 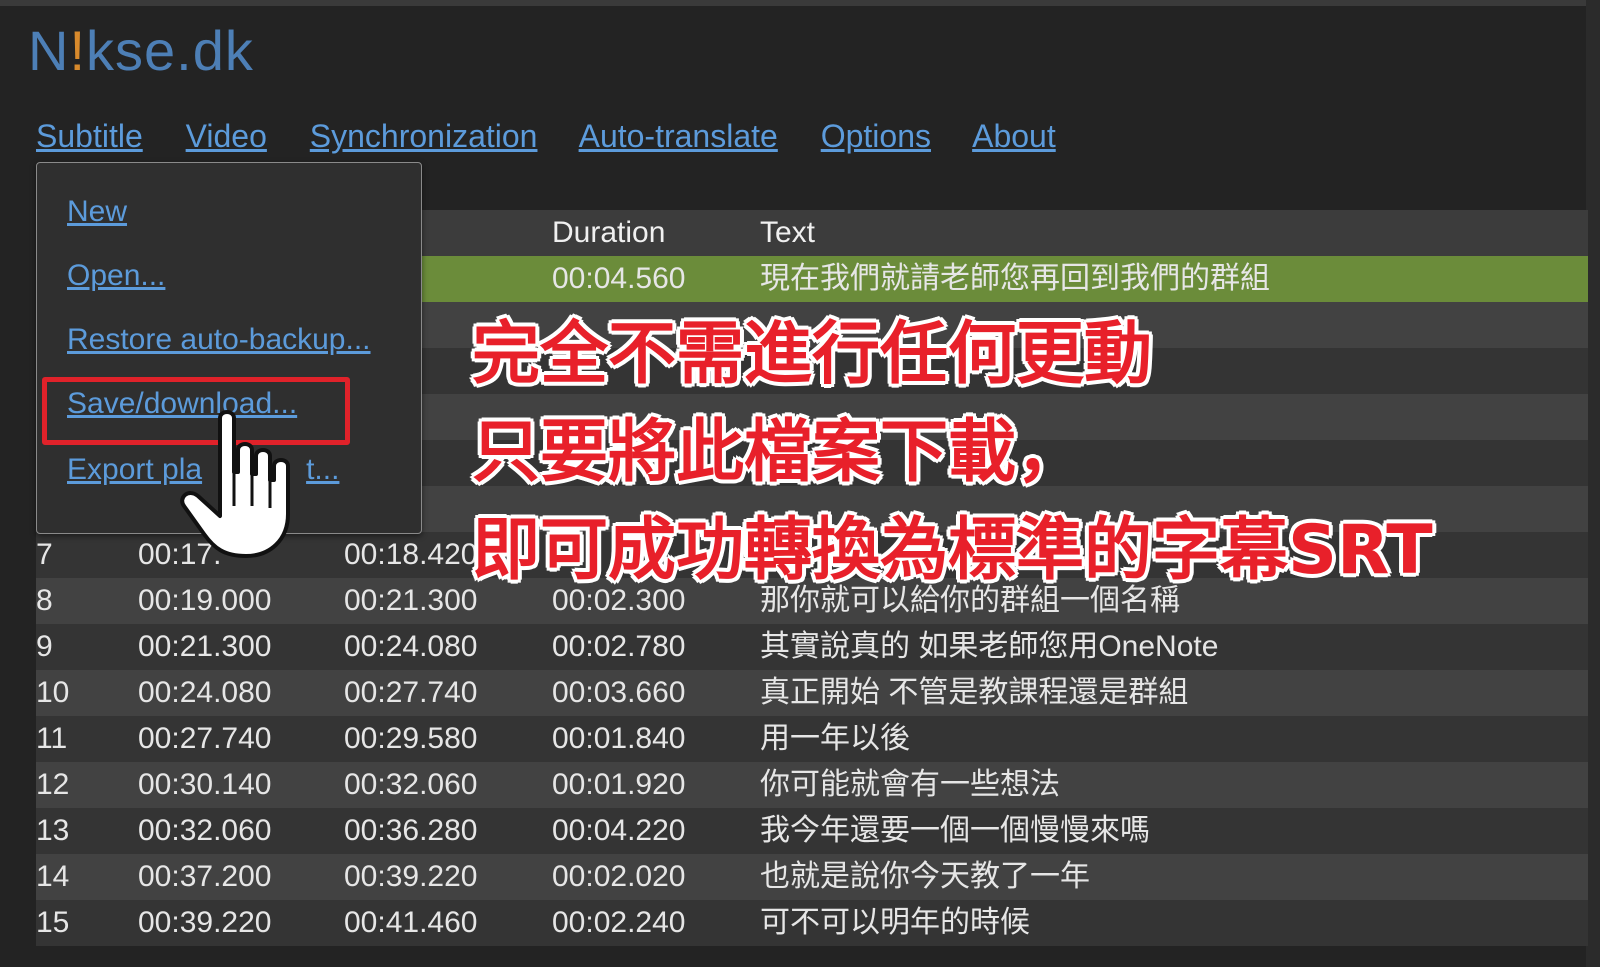 I want to click on row-start-time: 00:27.740, so click(x=205, y=738).